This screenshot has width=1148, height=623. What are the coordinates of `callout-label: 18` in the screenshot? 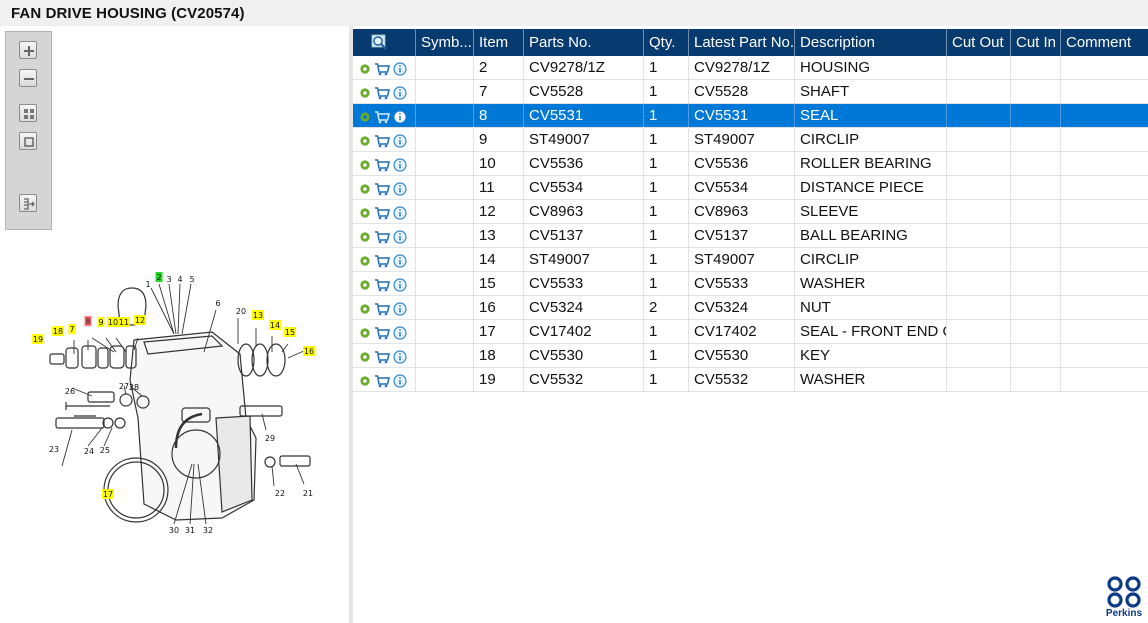 It's located at (58, 331).